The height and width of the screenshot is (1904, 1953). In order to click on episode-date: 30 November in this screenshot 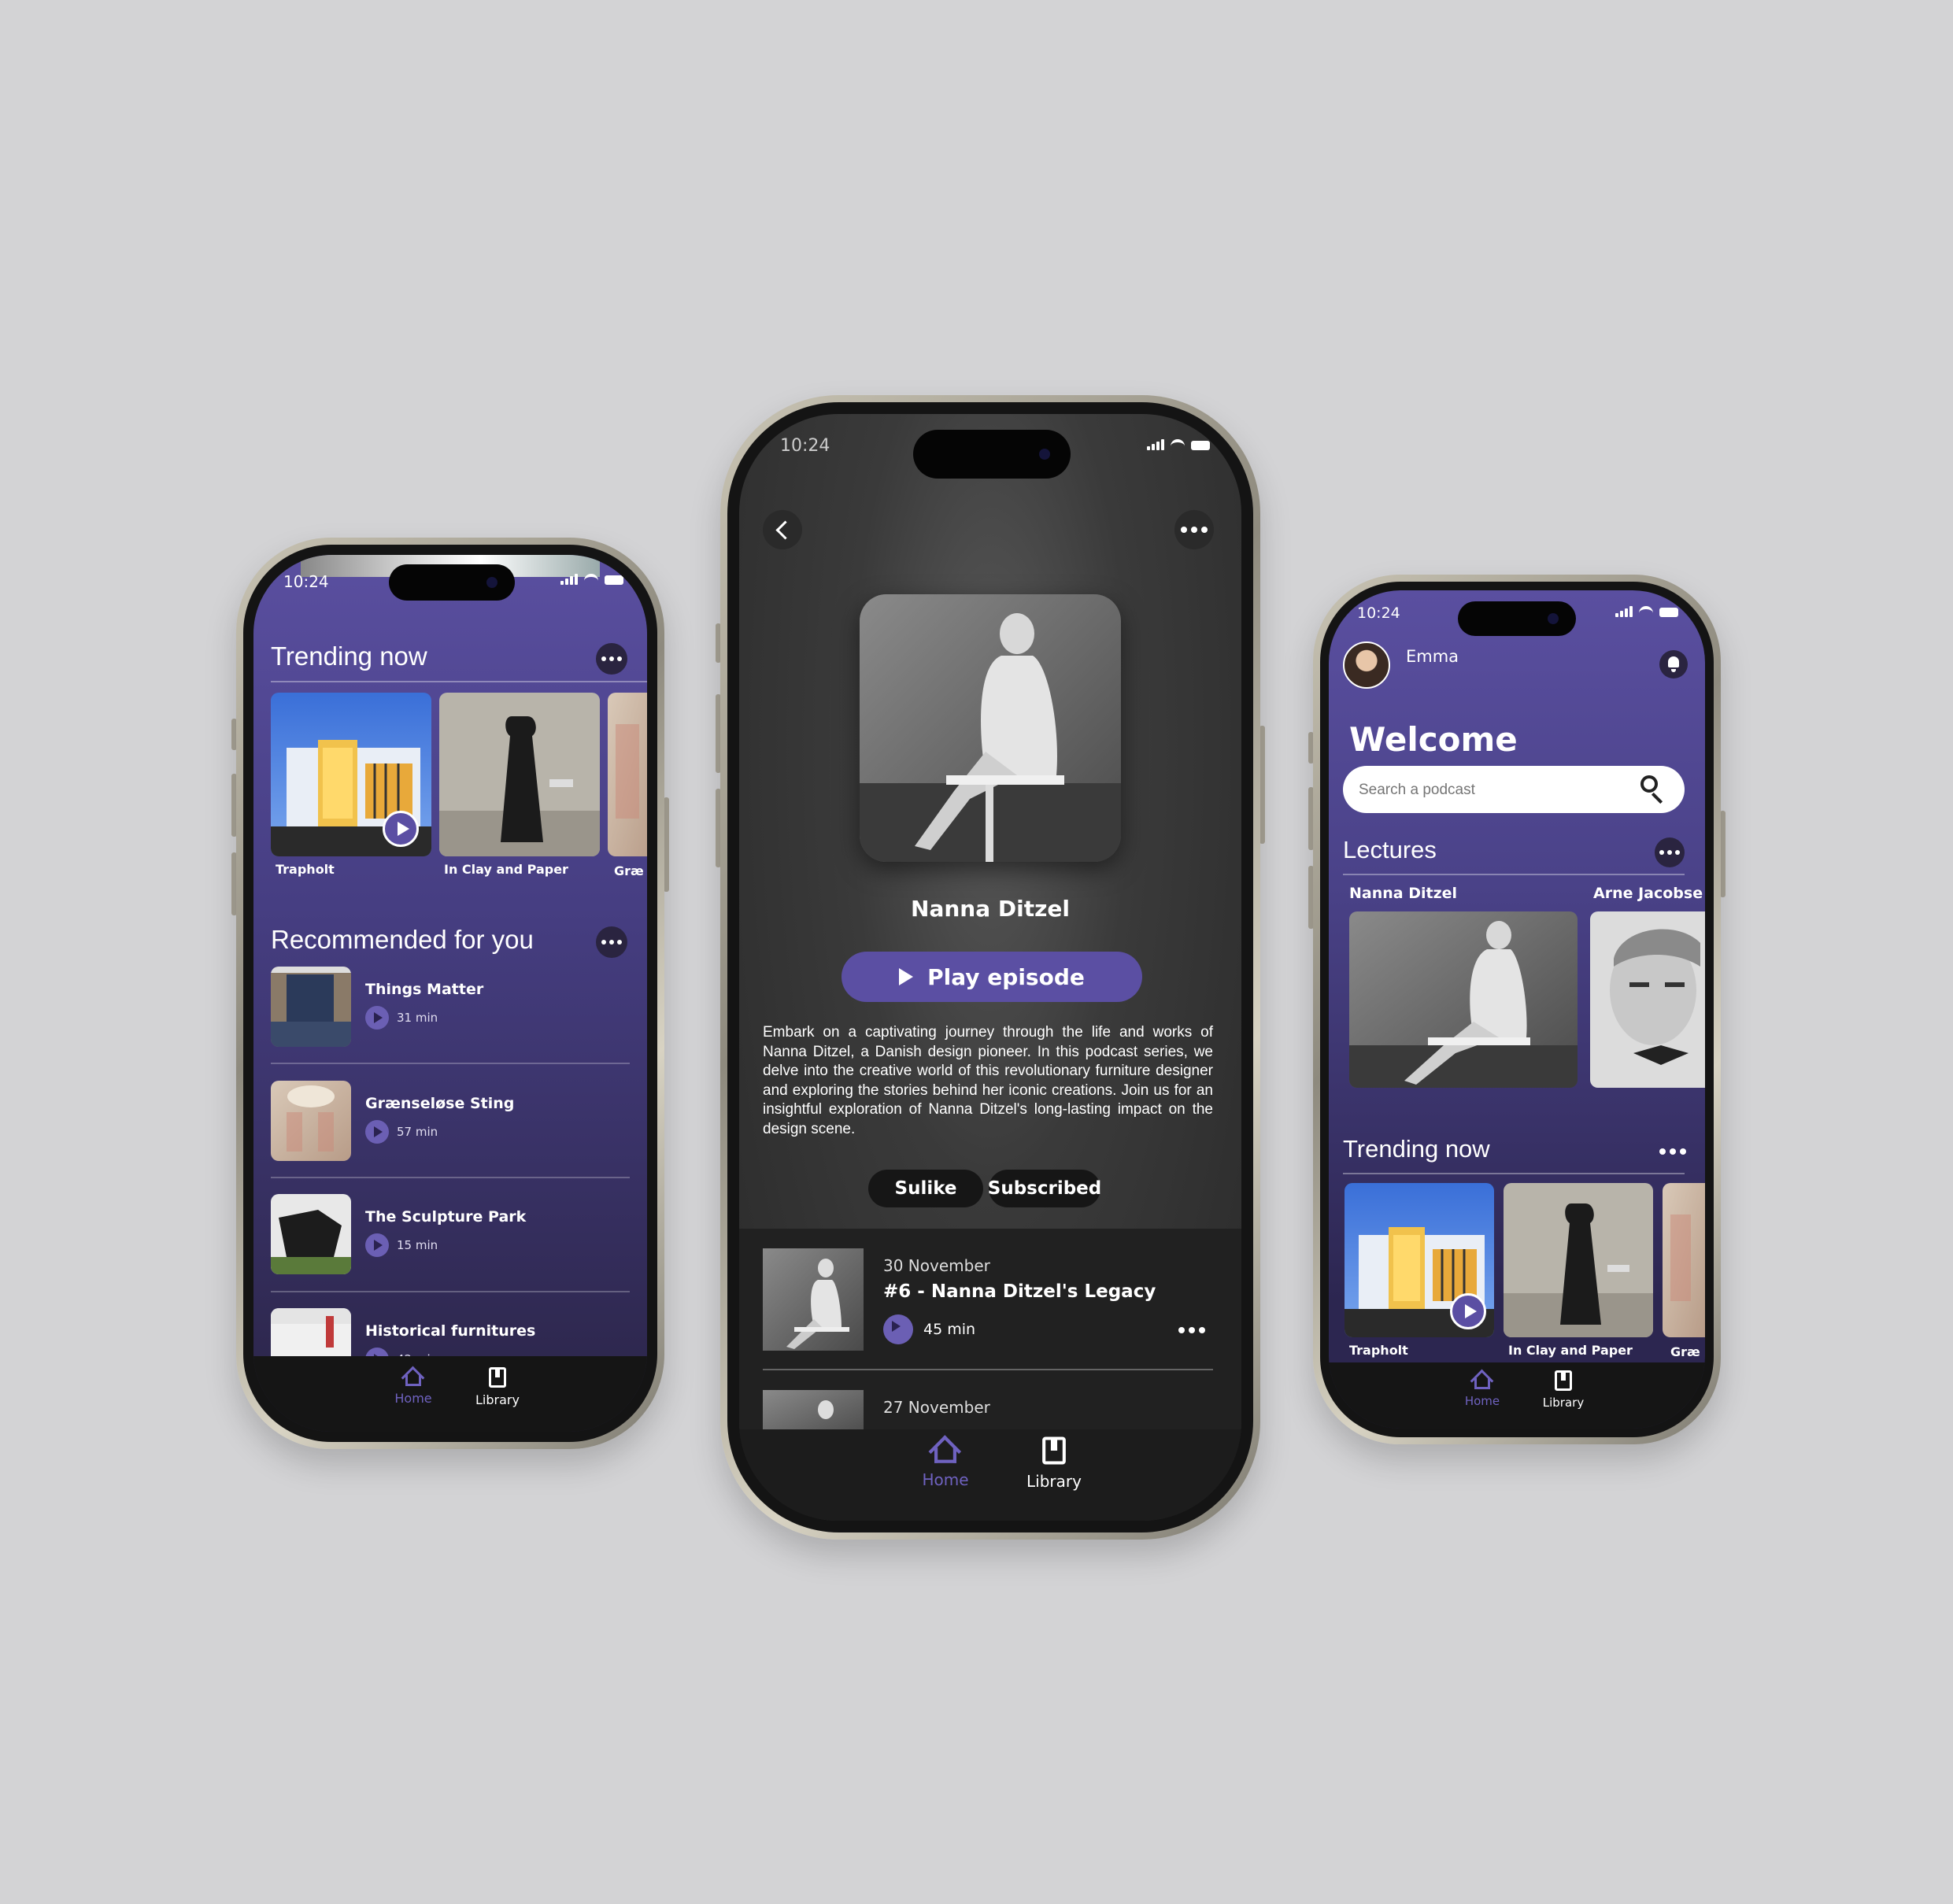, I will do `click(936, 1265)`.